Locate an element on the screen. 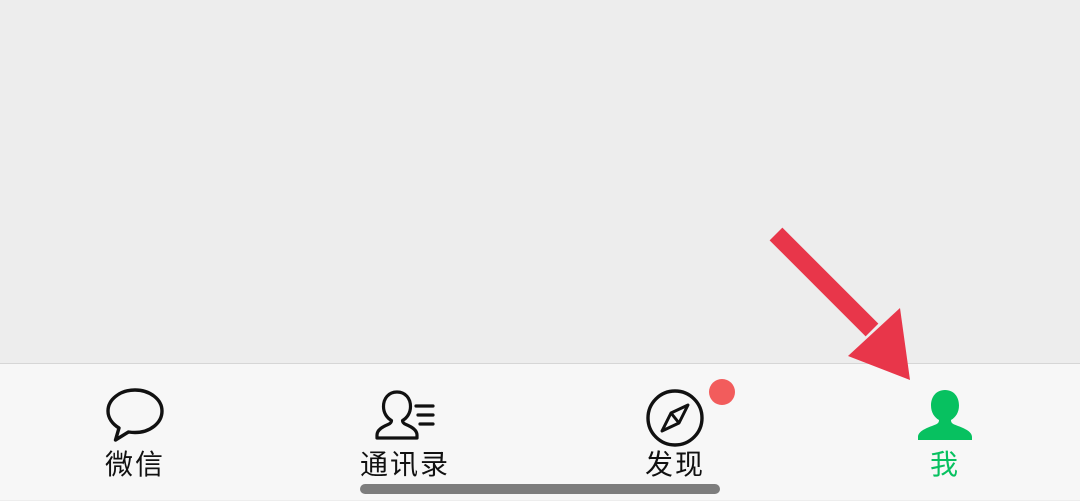  person-icon is located at coordinates (945, 416).